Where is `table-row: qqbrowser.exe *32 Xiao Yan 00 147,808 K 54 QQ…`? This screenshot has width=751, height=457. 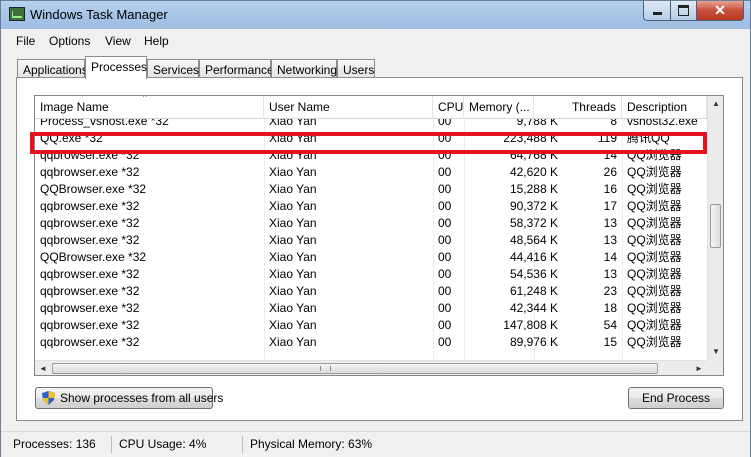 table-row: qqbrowser.exe *32 Xiao Yan 00 147,808 K 54 QQ… is located at coordinates (371, 325).